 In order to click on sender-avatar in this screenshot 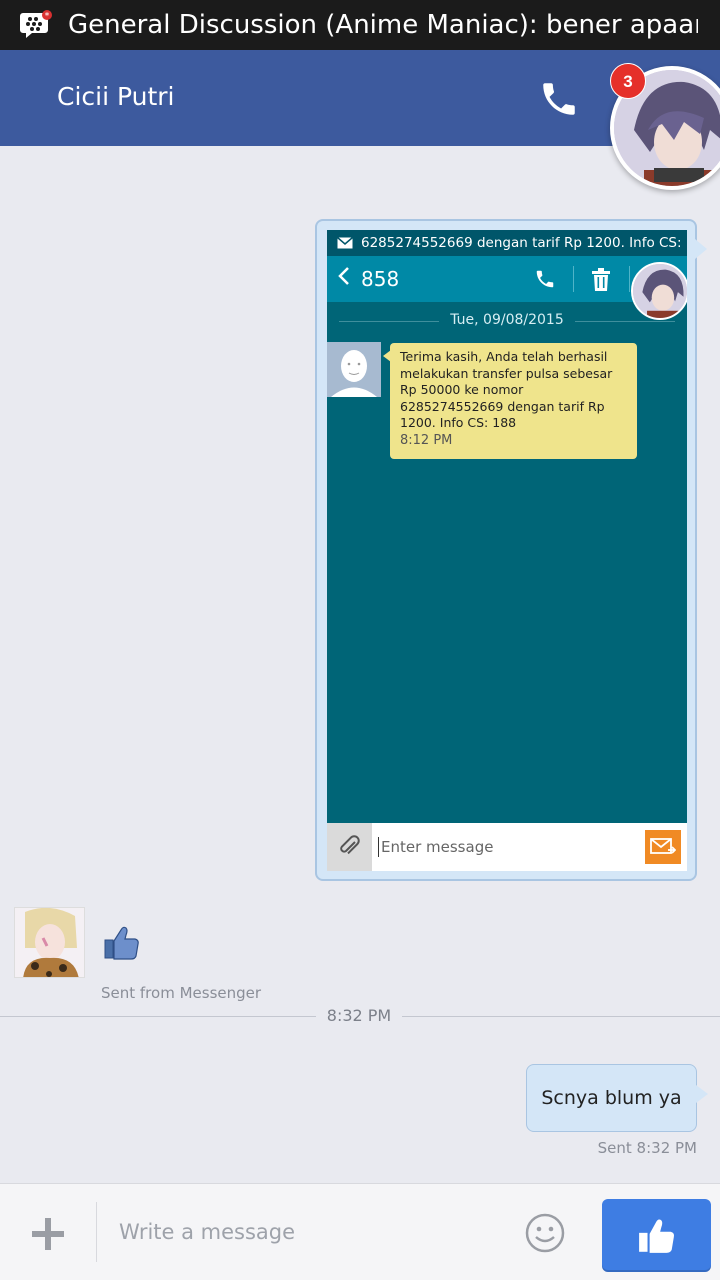, I will do `click(49, 942)`.